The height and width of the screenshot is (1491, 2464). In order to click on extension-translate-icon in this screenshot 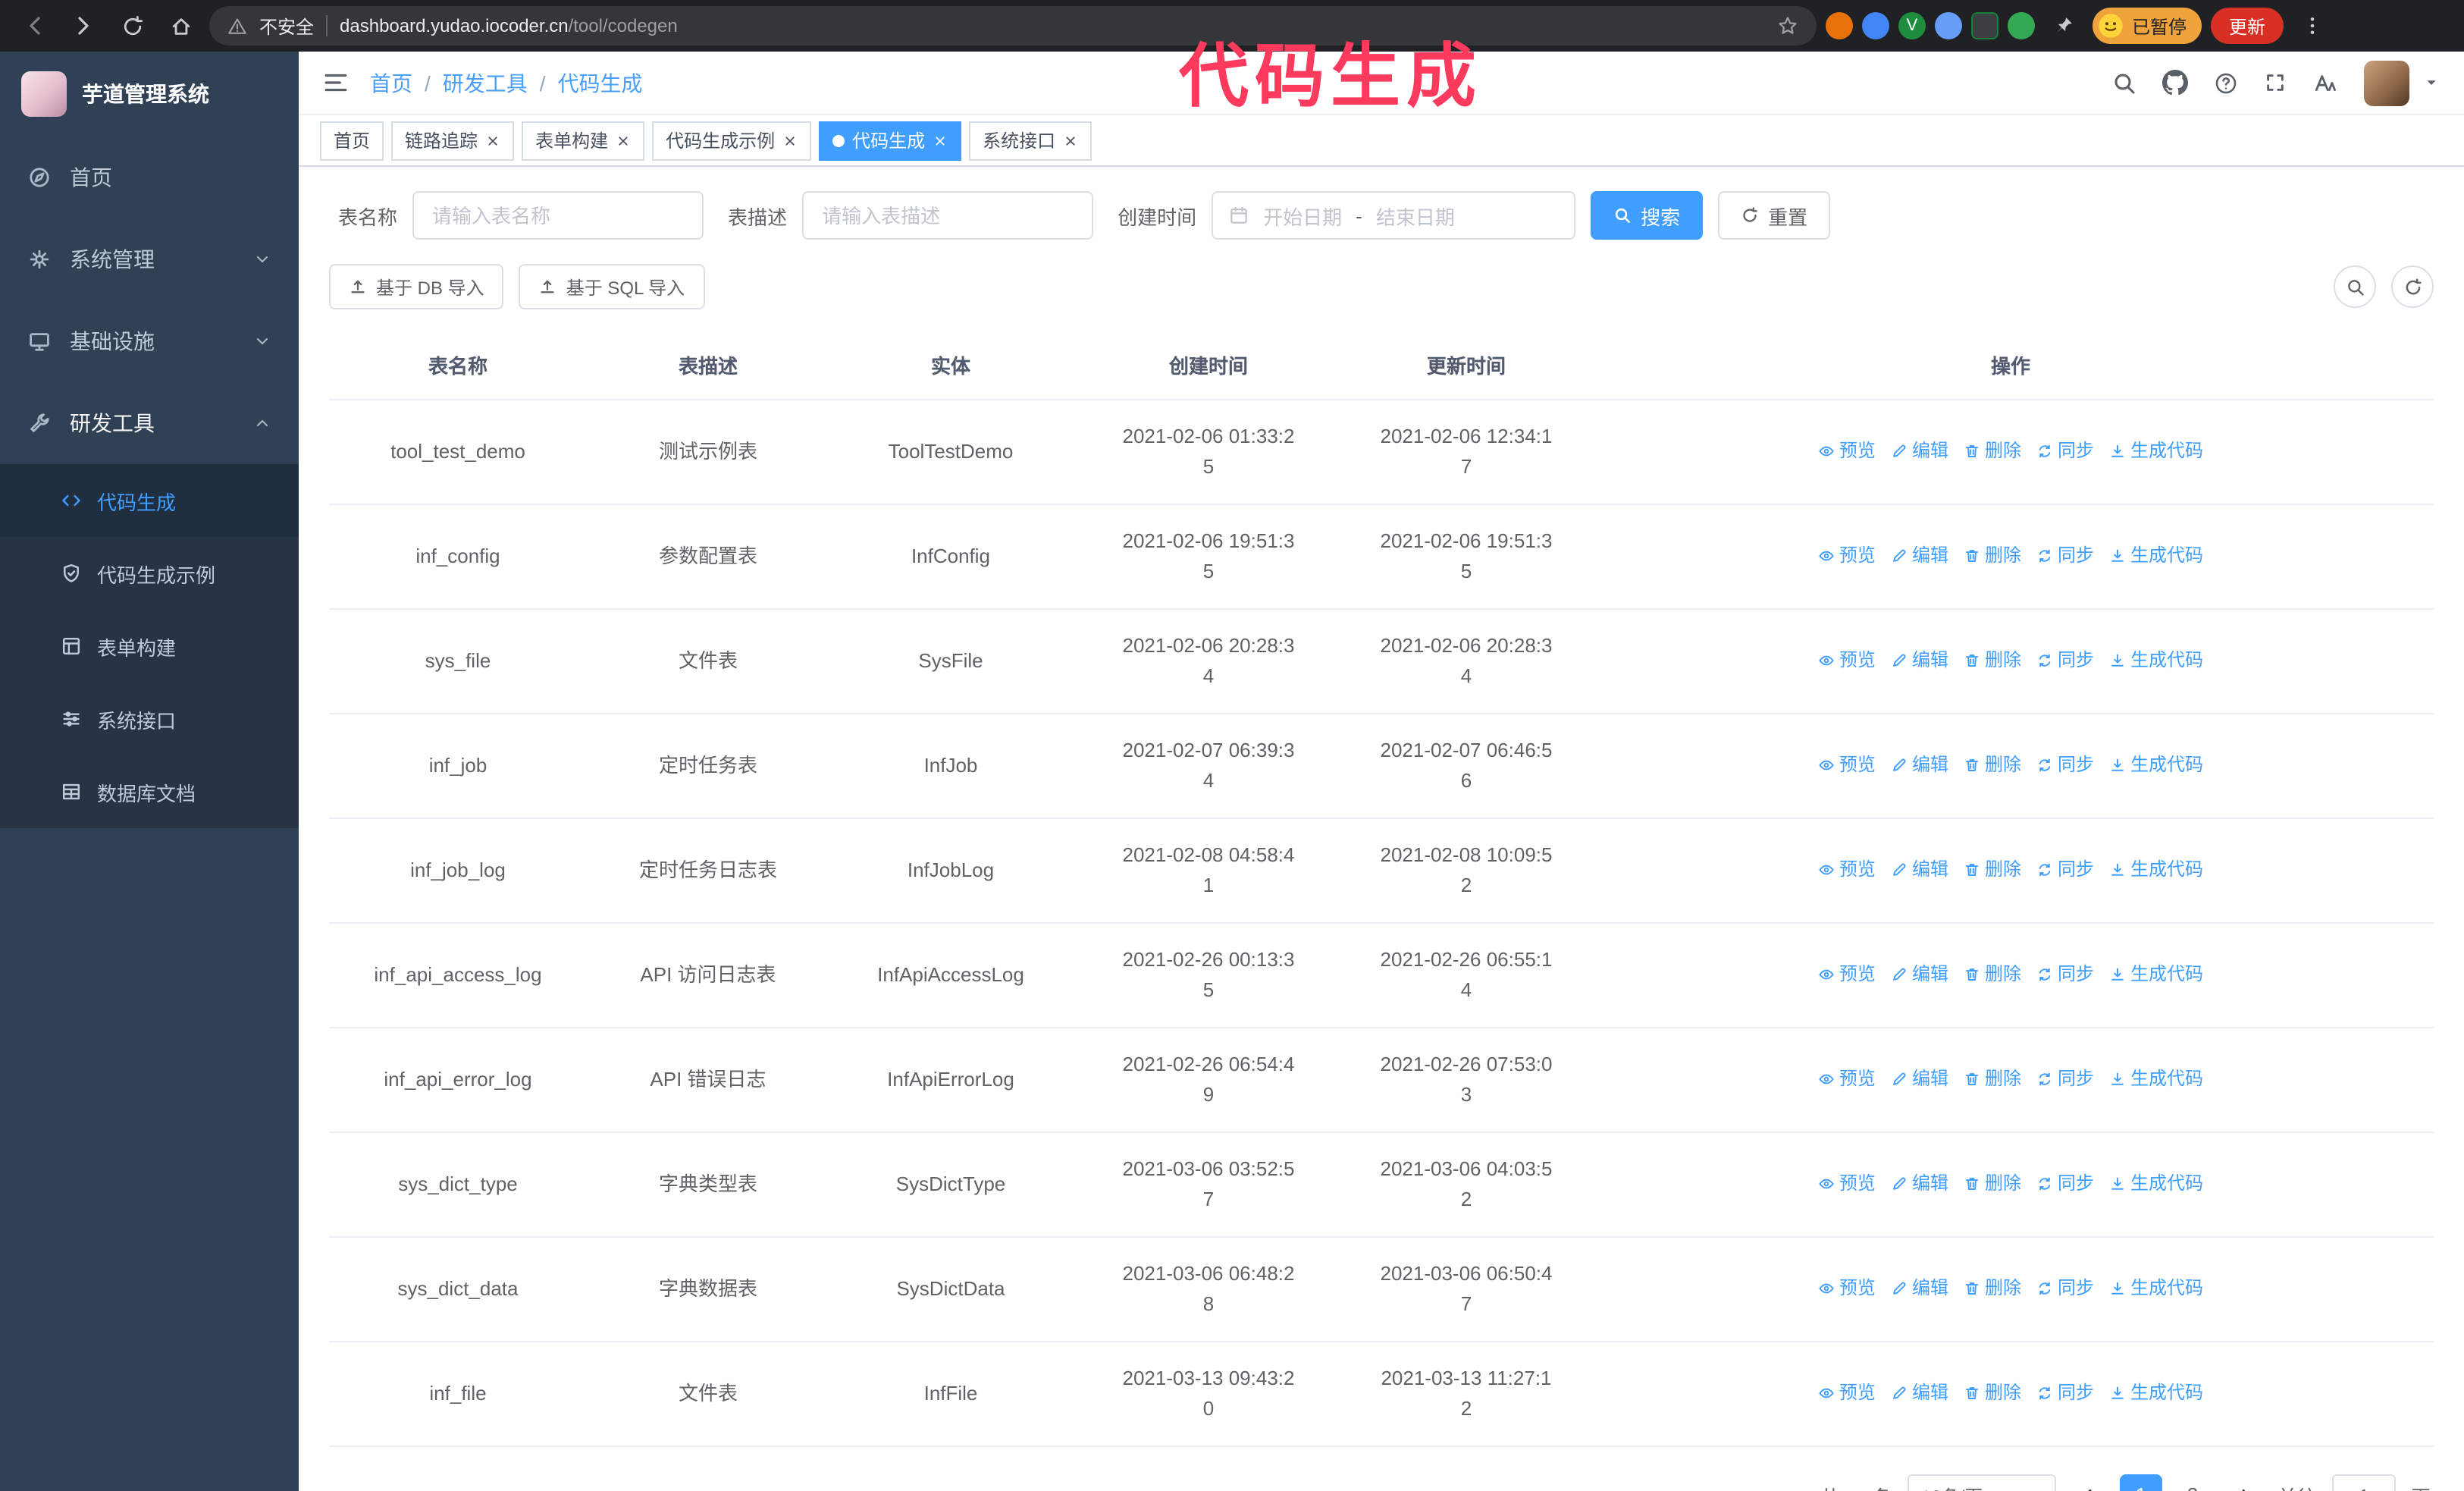, I will do `click(1985, 25)`.